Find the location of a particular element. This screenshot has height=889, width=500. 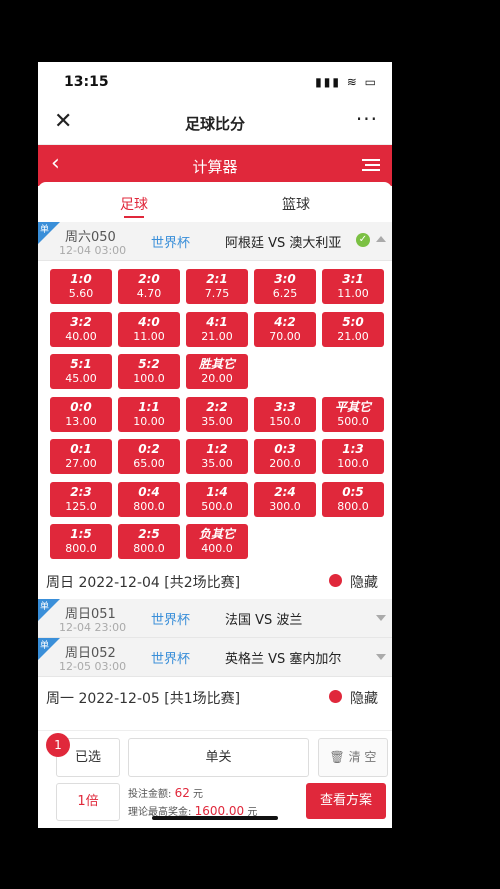

score-odds-cell: 2:4 300.0 is located at coordinates (285, 499).